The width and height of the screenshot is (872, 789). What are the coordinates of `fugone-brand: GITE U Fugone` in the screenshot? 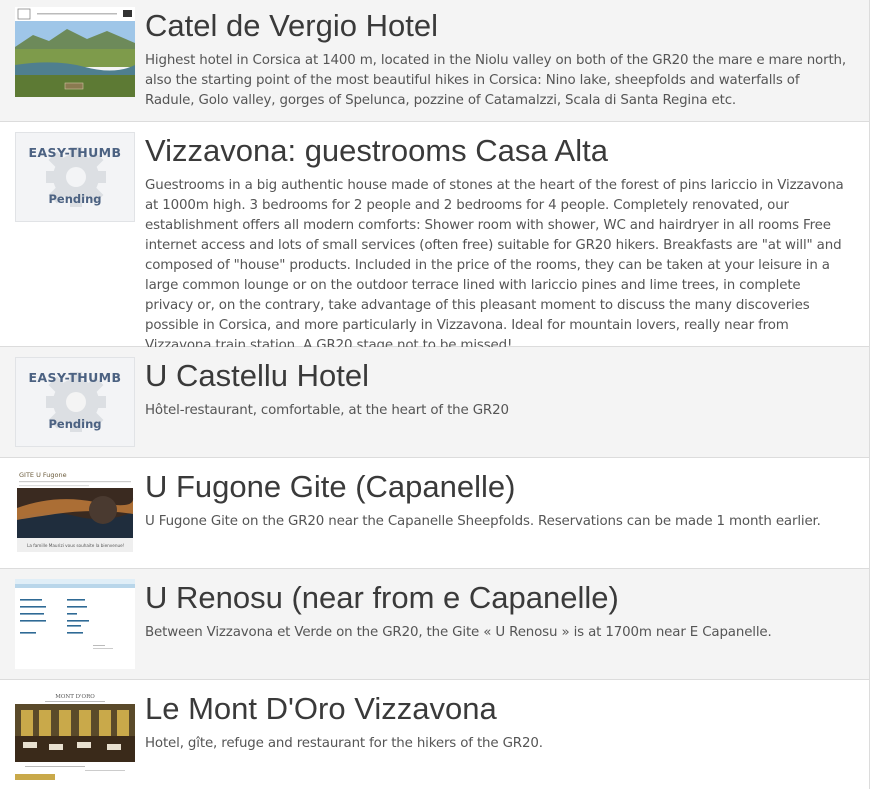 It's located at (43, 475).